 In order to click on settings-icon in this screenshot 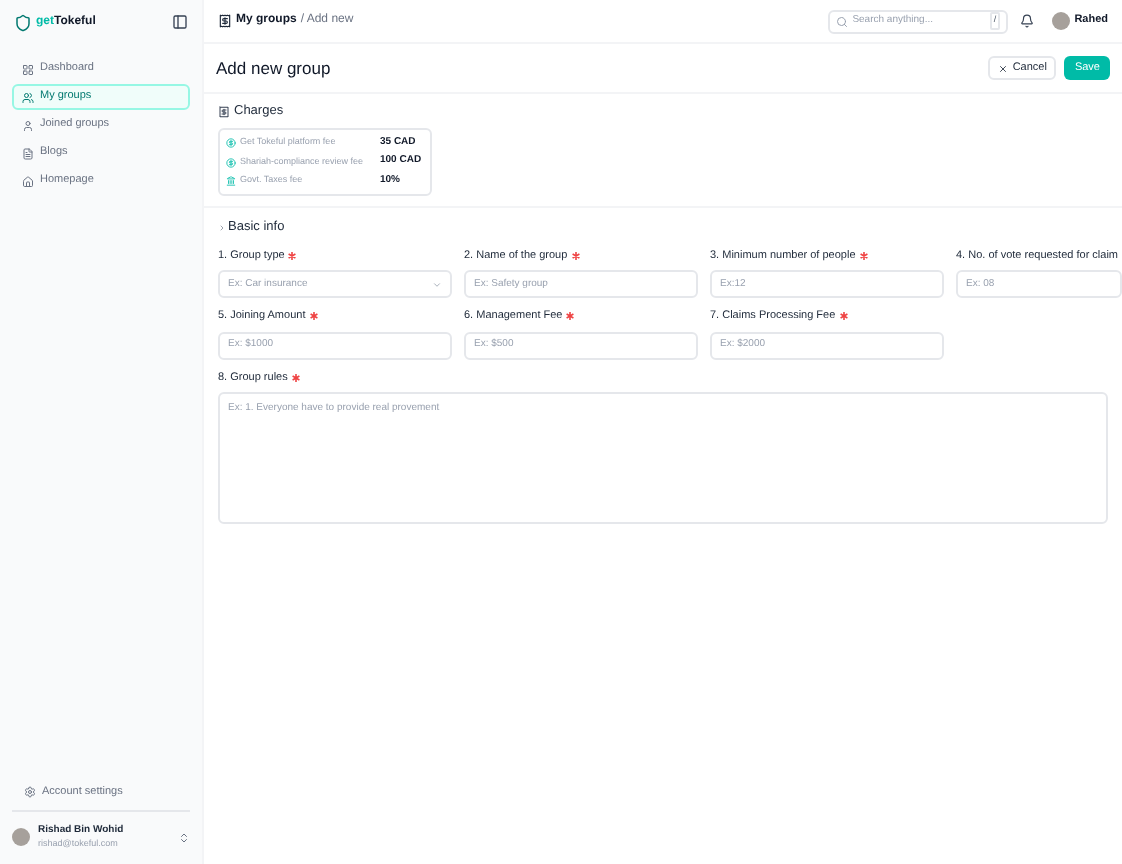, I will do `click(30, 791)`.